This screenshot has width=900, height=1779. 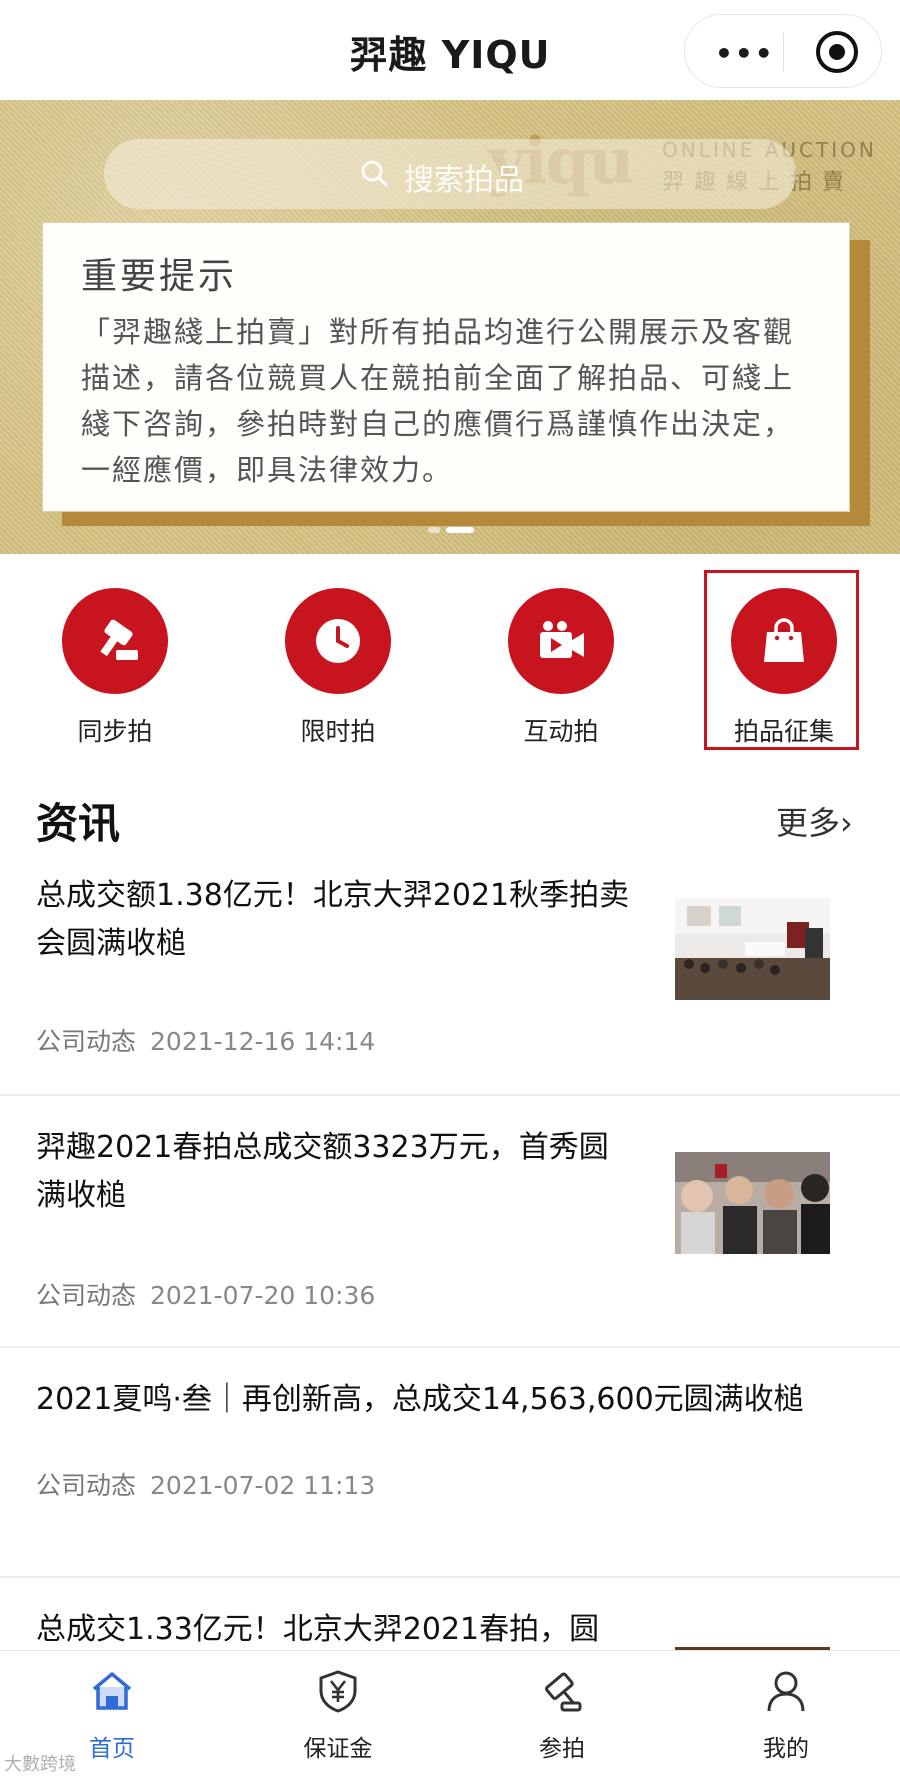 What do you see at coordinates (40, 1764) in the screenshot?
I see `watermark: 大數跨境` at bounding box center [40, 1764].